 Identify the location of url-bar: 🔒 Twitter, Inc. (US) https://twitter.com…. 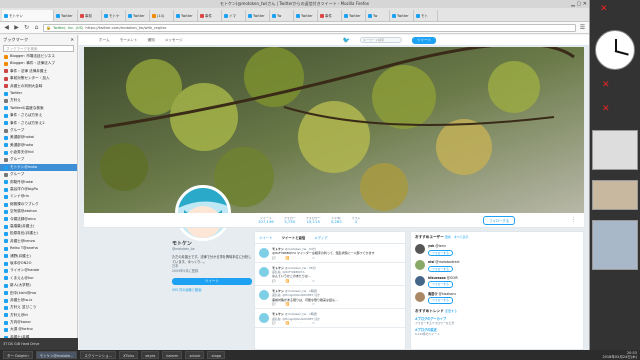
(309, 27).